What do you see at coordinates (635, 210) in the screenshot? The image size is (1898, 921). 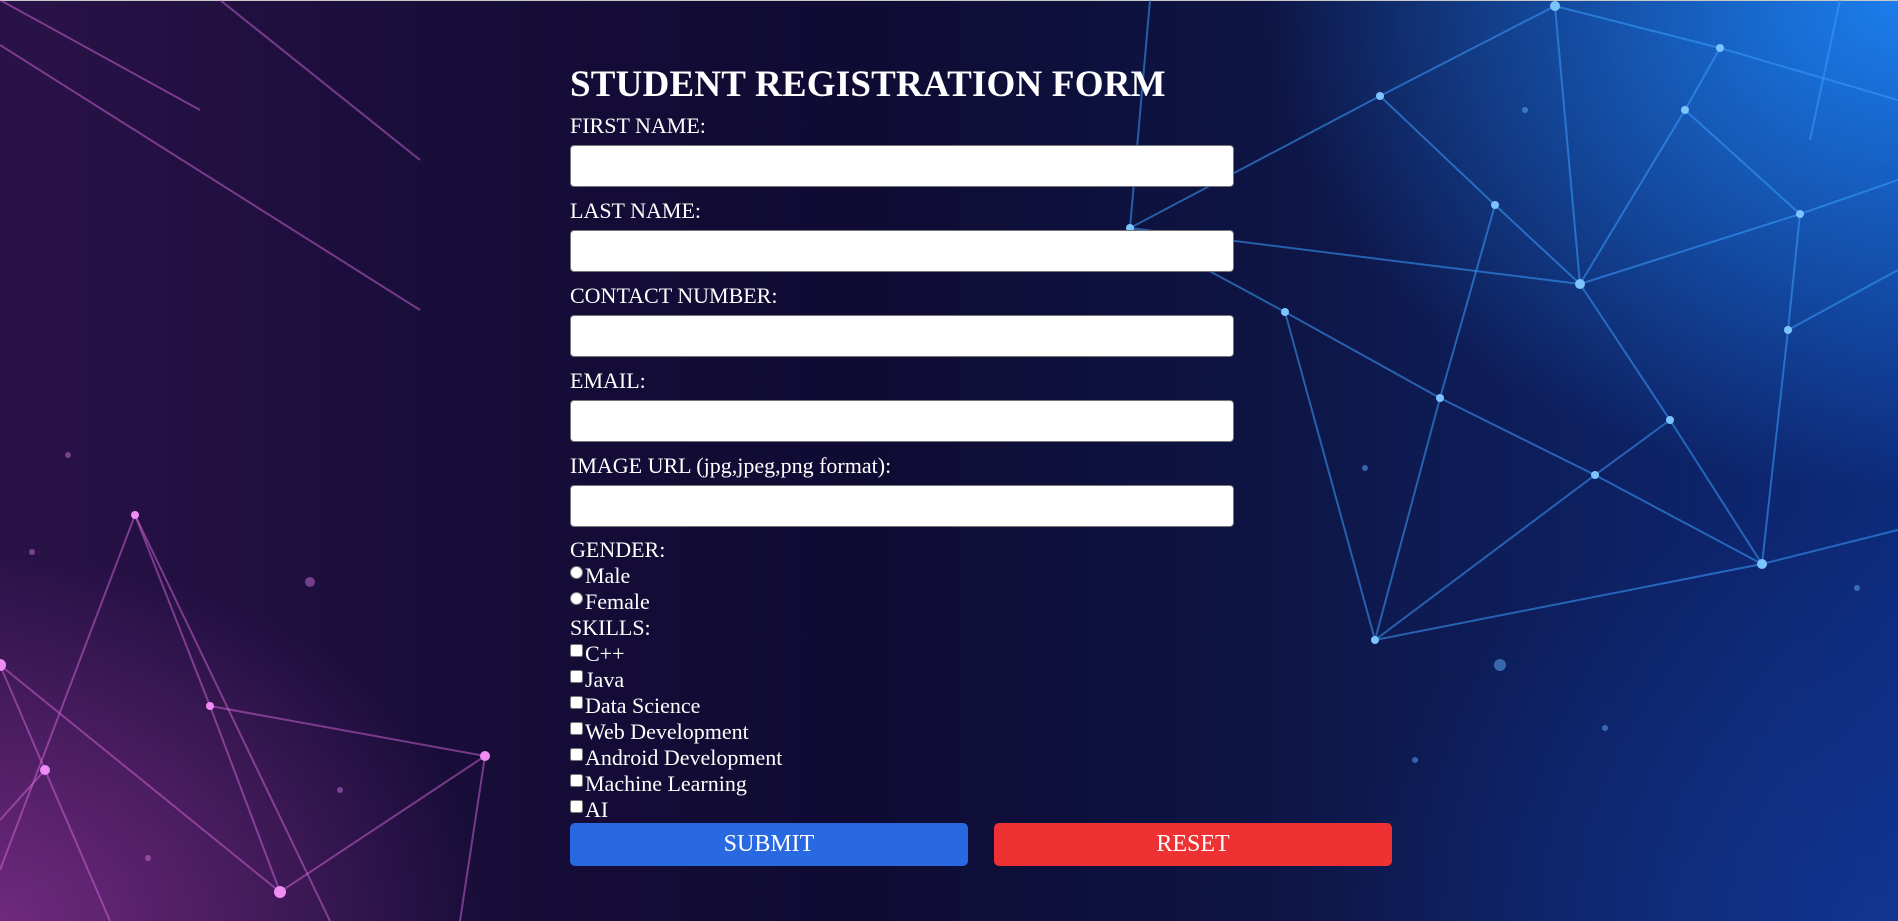 I see `last-name-label: LAST NAME:` at bounding box center [635, 210].